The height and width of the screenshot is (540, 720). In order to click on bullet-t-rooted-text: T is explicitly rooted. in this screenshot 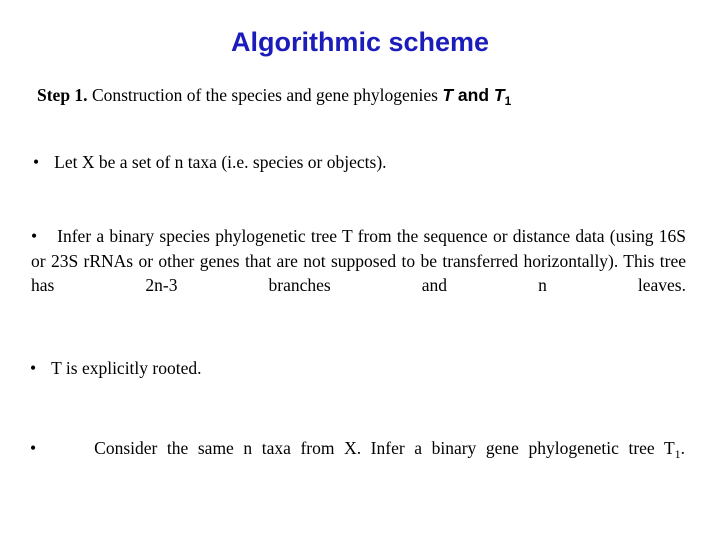, I will do `click(126, 368)`.